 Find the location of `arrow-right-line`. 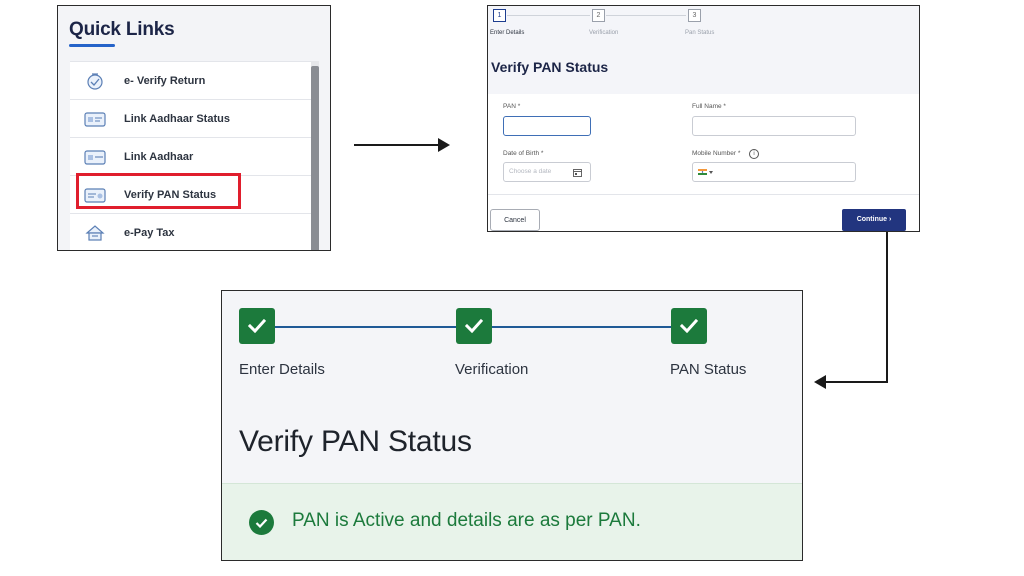

arrow-right-line is located at coordinates (398, 145).